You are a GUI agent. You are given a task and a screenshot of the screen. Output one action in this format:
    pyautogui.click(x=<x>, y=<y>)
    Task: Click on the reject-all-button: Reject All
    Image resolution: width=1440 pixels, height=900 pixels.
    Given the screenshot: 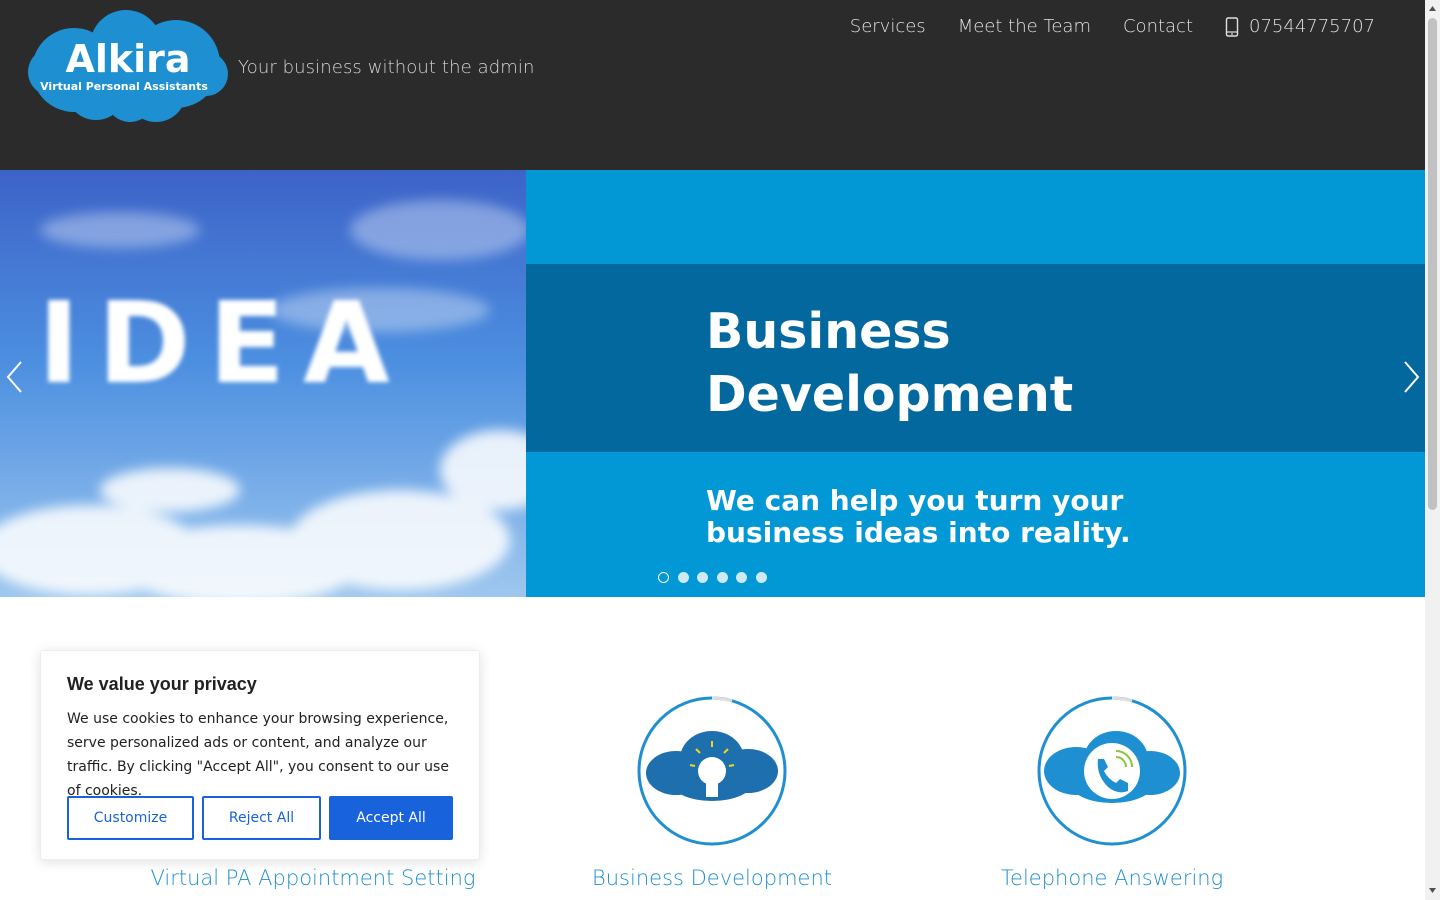 What is the action you would take?
    pyautogui.click(x=261, y=818)
    